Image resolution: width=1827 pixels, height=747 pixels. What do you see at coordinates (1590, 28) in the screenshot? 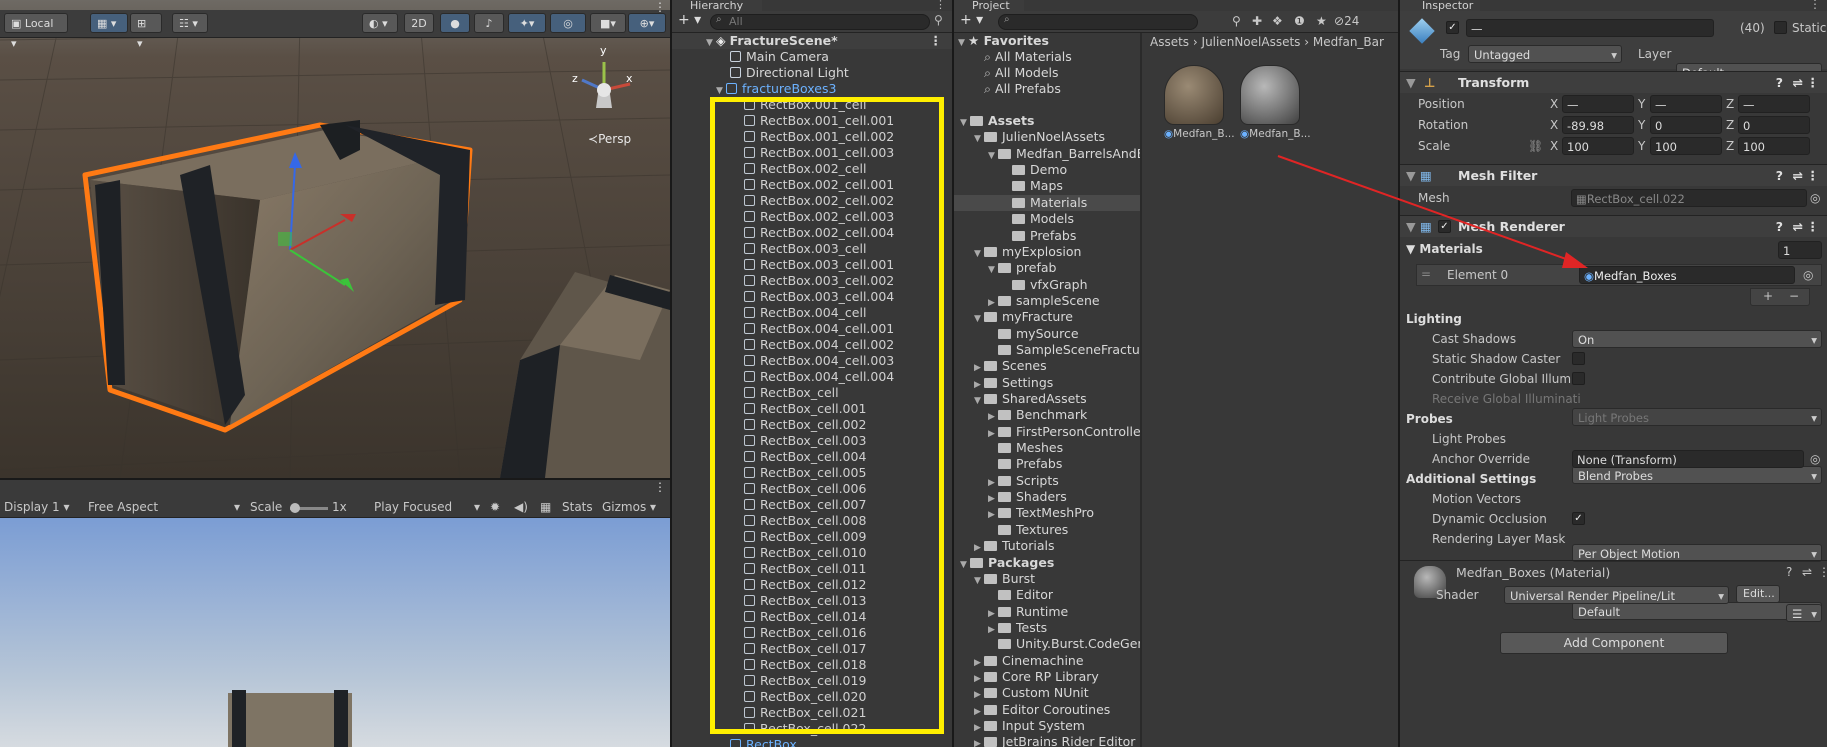
I see `object-name-field: —` at bounding box center [1590, 28].